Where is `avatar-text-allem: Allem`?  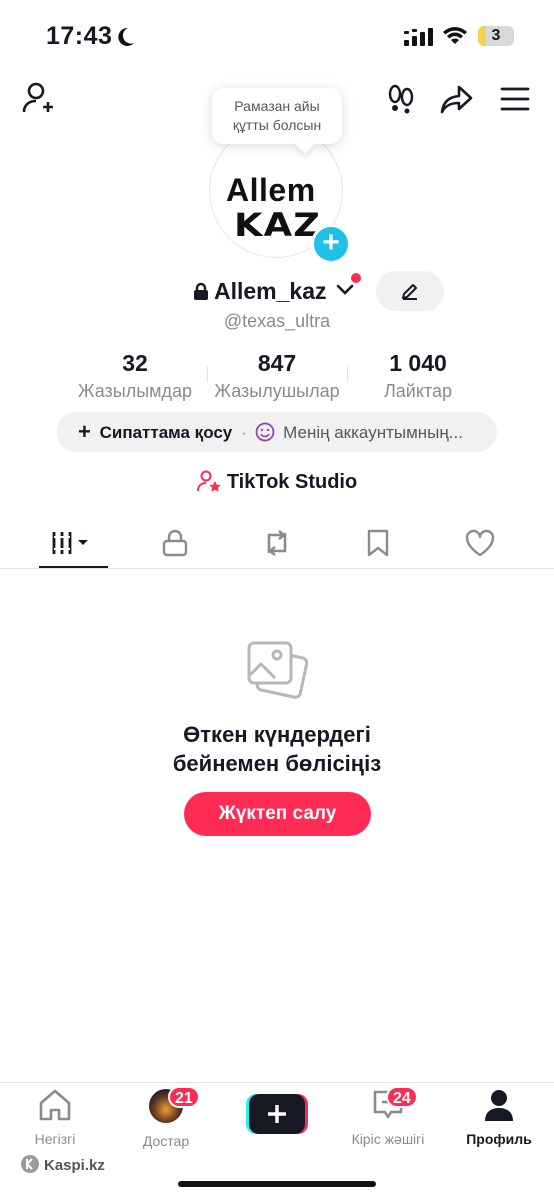 avatar-text-allem: Allem is located at coordinates (271, 190).